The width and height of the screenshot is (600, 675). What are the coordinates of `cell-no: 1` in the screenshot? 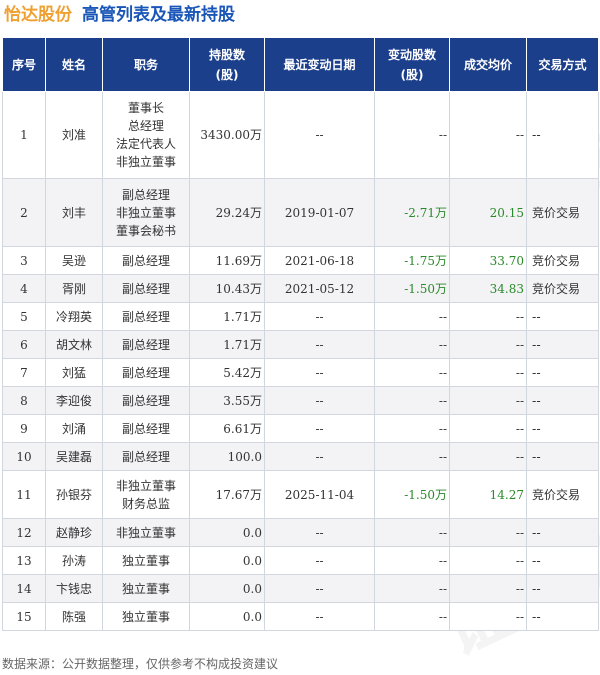 It's located at (24, 135).